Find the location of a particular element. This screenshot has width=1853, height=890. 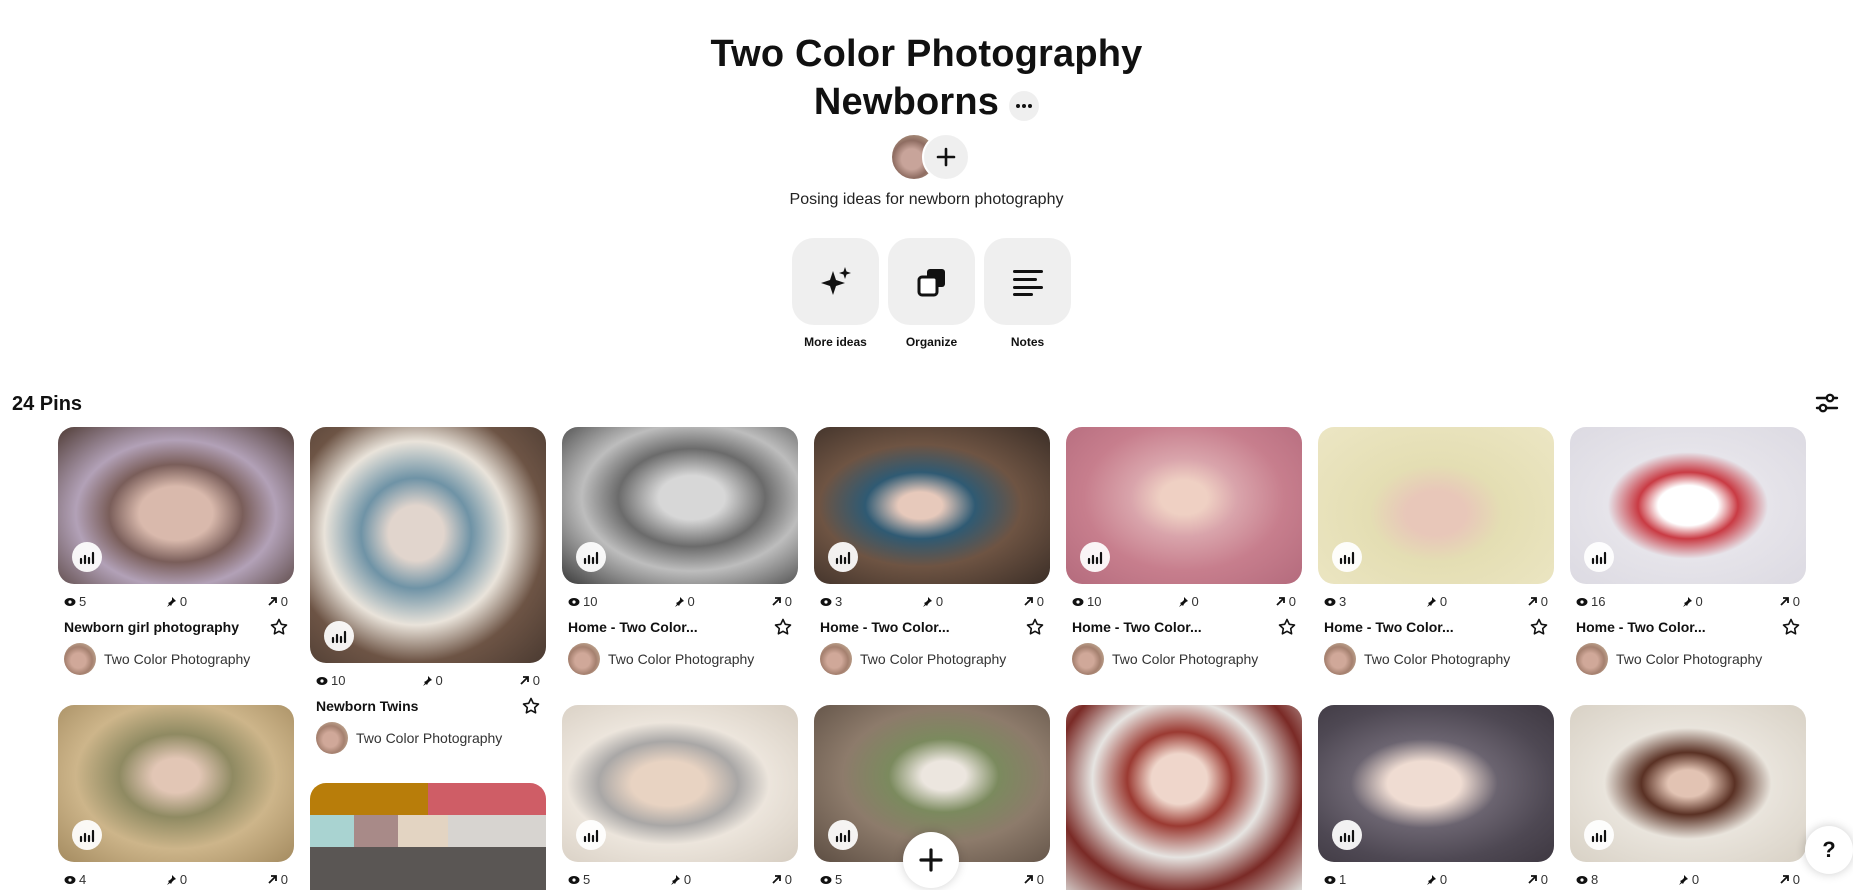

ellipsis-icon is located at coordinates (1024, 105).